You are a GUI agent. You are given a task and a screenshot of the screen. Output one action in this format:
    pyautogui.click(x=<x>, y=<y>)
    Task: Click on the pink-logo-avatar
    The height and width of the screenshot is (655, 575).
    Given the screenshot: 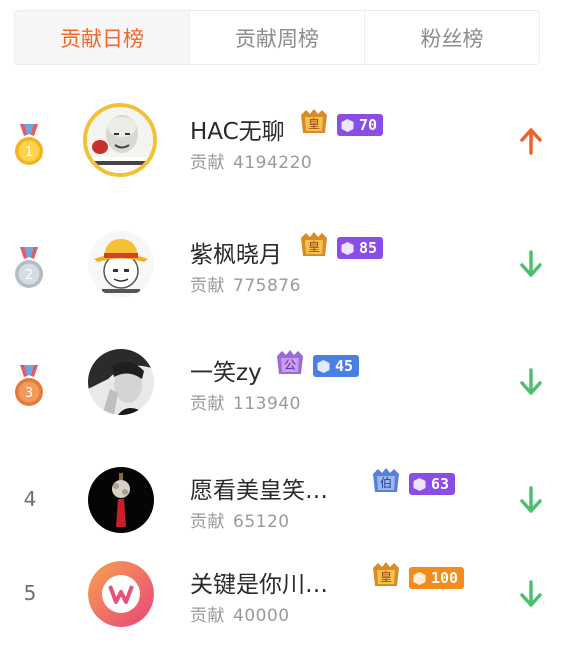 What is the action you would take?
    pyautogui.click(x=121, y=594)
    